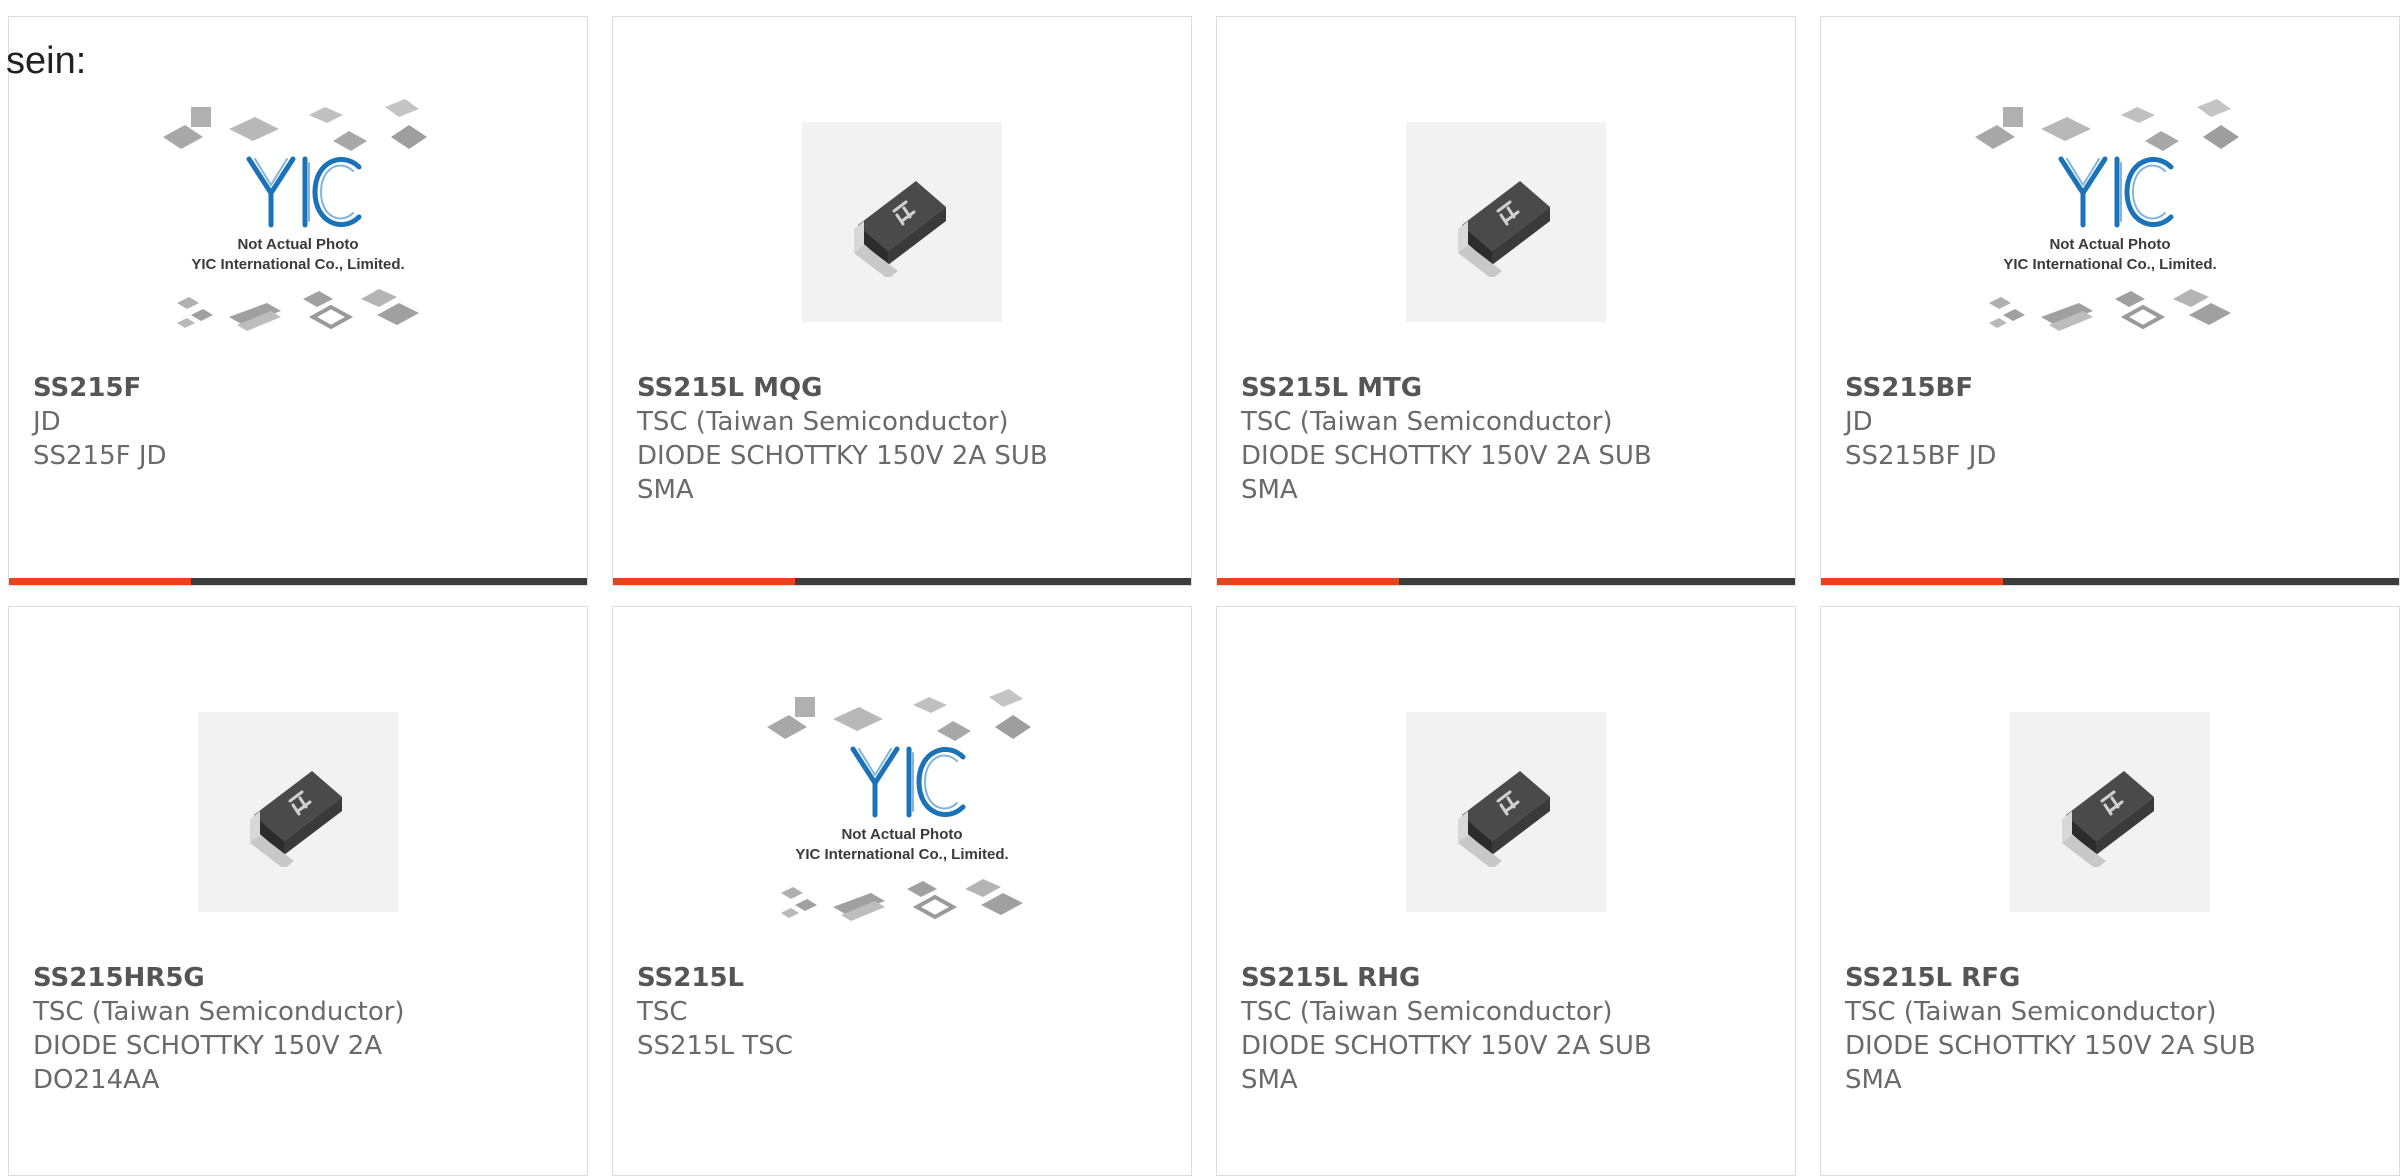  I want to click on part-number-link: SS215L RHG, so click(1508, 978).